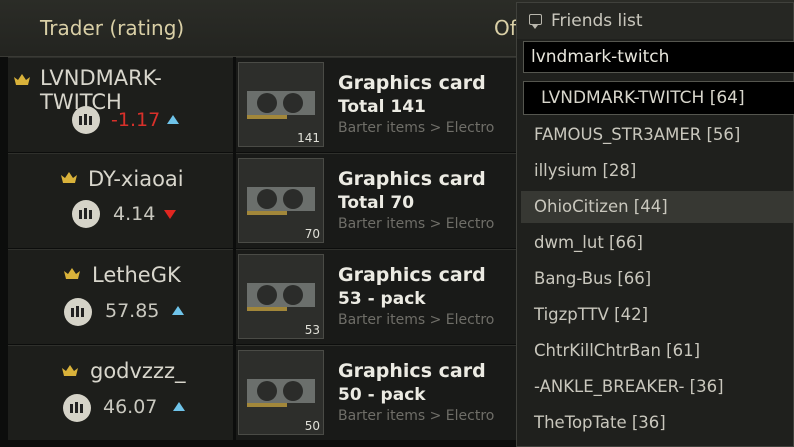 The image size is (794, 447). I want to click on friends-list-item: -ANKLE_BREAKER- [36], so click(657, 387).